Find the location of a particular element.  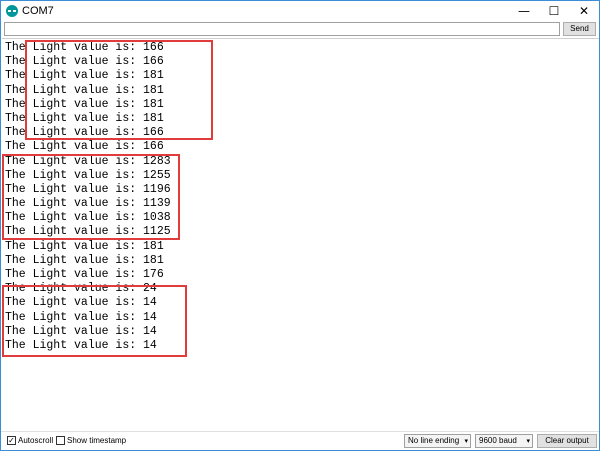

baud-rate-value: 9600 baud is located at coordinates (498, 440).